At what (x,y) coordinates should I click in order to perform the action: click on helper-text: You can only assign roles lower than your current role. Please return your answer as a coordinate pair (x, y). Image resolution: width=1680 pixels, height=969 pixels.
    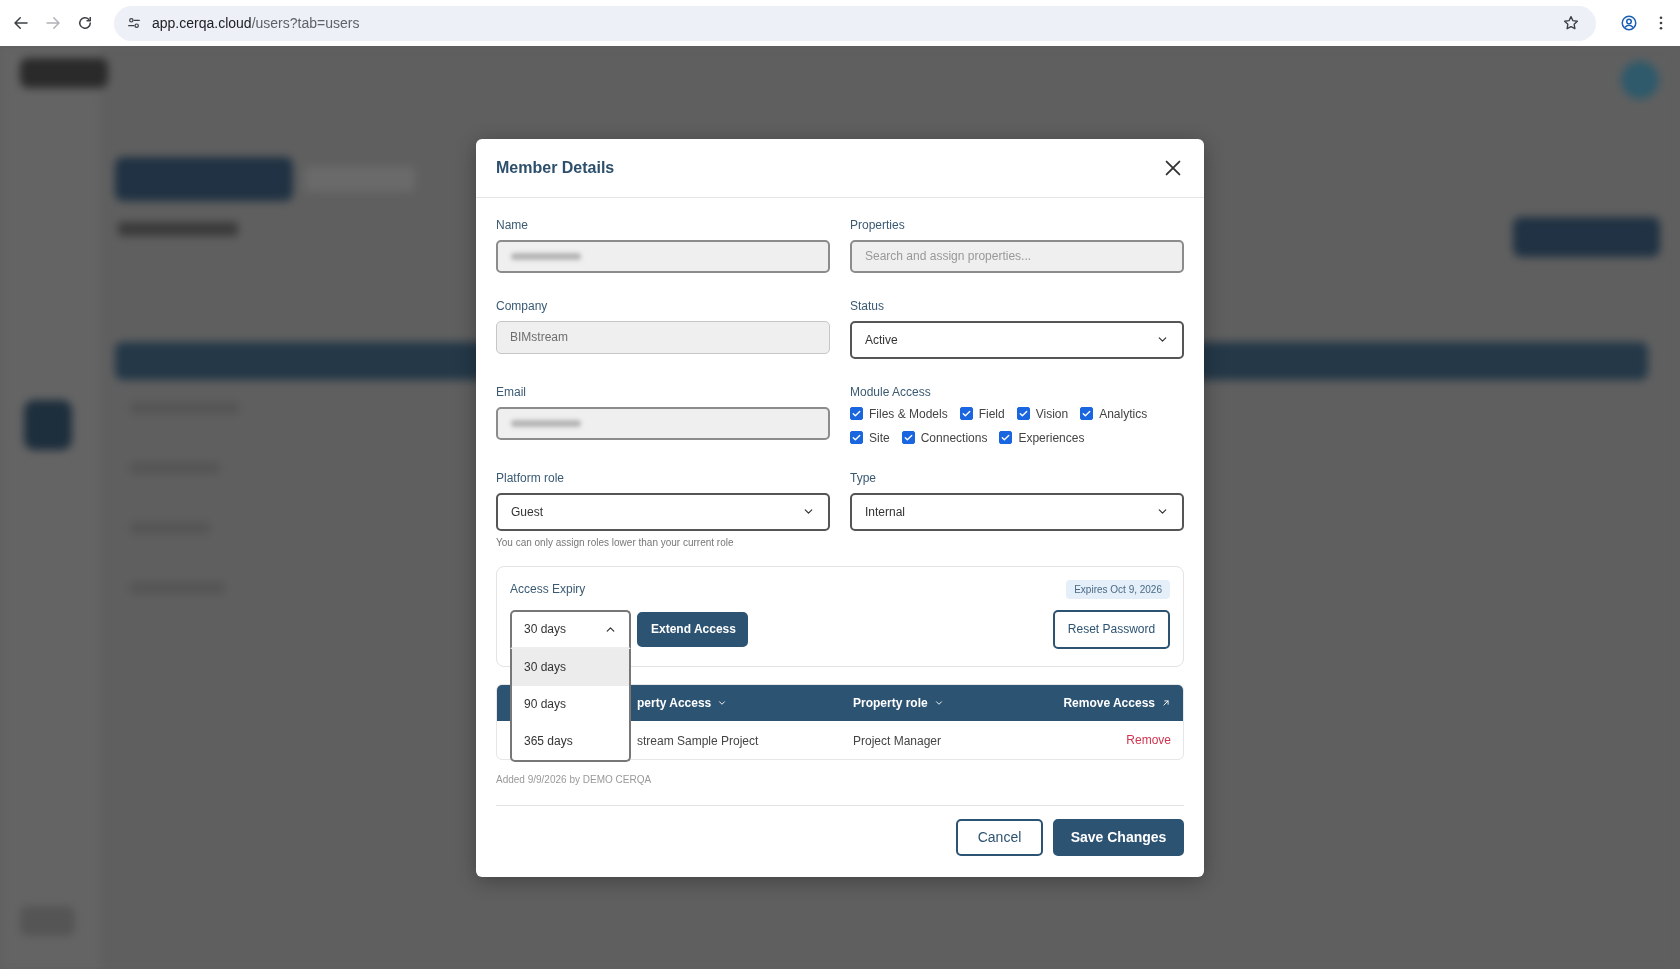
    Looking at the image, I should click on (615, 542).